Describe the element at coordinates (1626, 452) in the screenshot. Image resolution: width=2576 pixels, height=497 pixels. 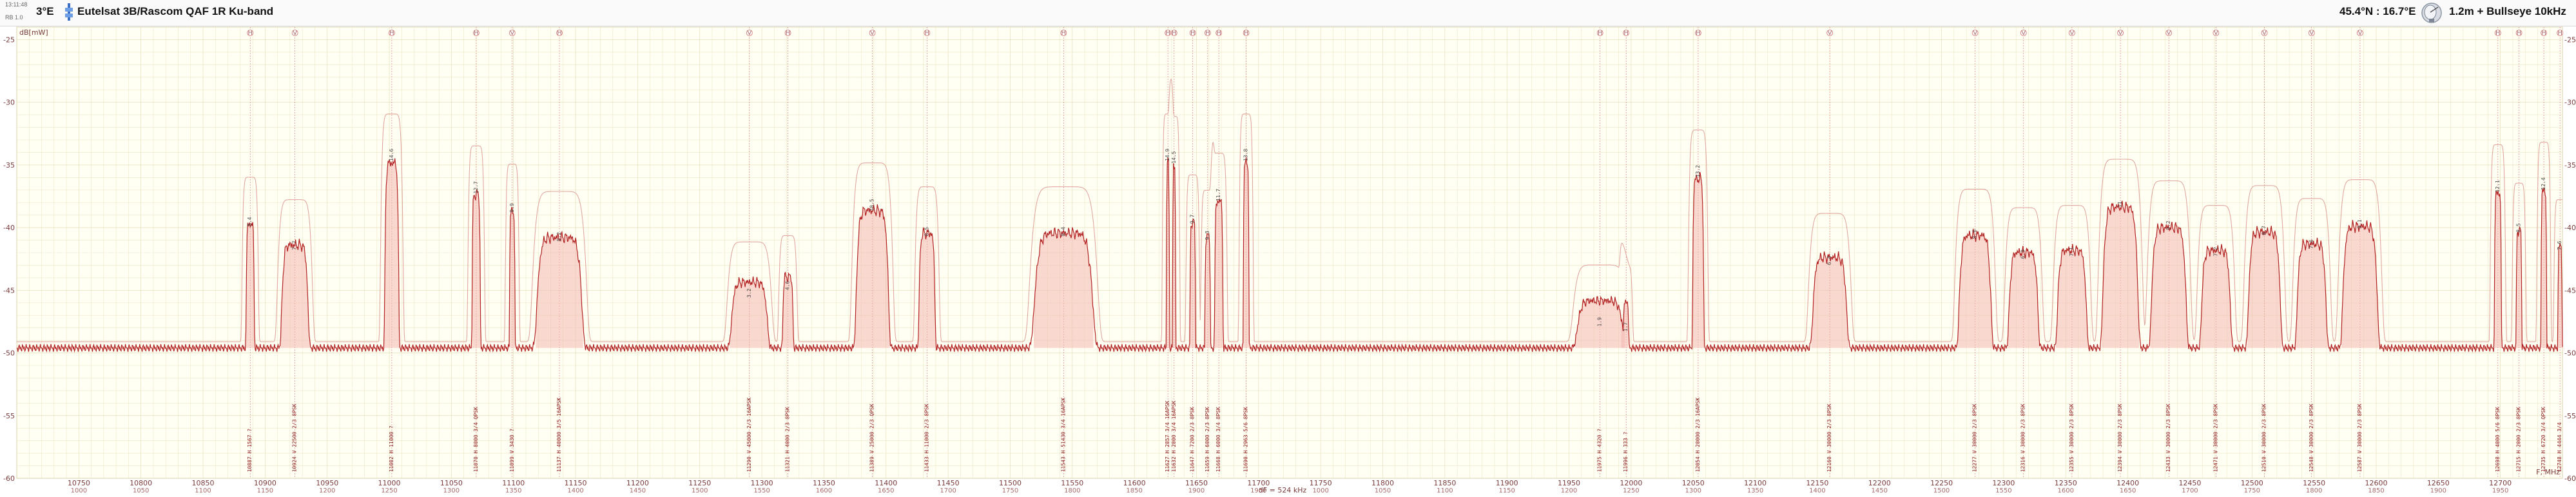
I see `channel-label: 11996 H 333 ?` at that location.